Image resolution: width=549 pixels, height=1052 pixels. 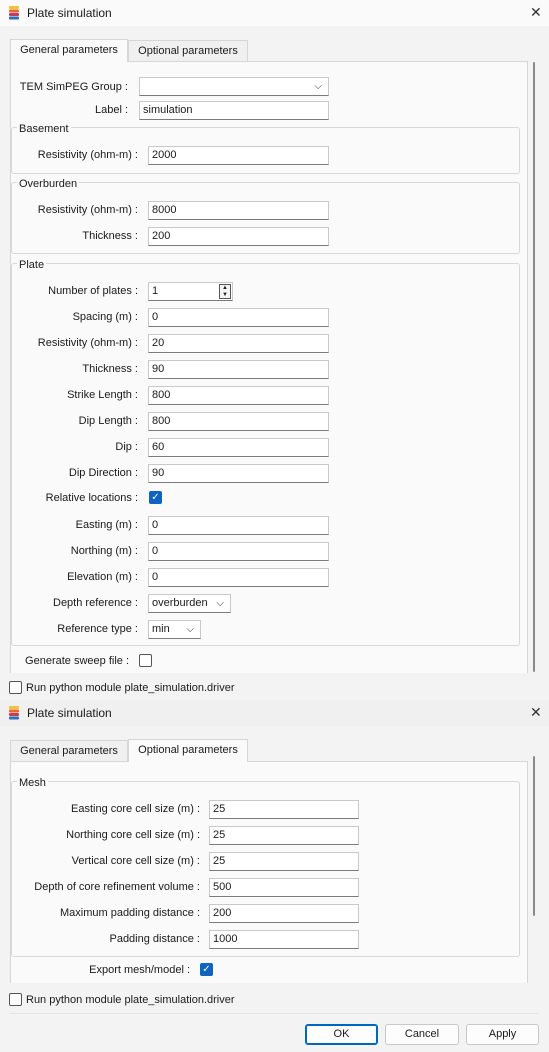 I want to click on elevation-label: Elevation (m) :, so click(x=102, y=577).